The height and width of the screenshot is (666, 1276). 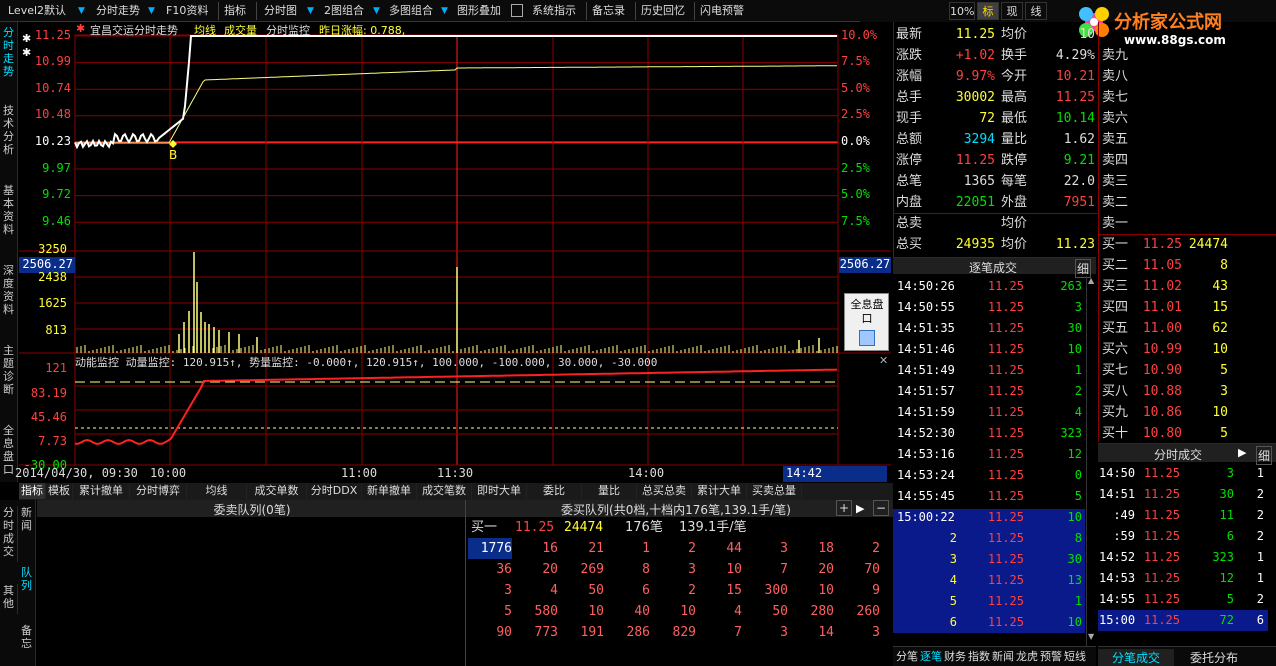 I want to click on tab-order-distribution: 委托分布, so click(x=1214, y=657).